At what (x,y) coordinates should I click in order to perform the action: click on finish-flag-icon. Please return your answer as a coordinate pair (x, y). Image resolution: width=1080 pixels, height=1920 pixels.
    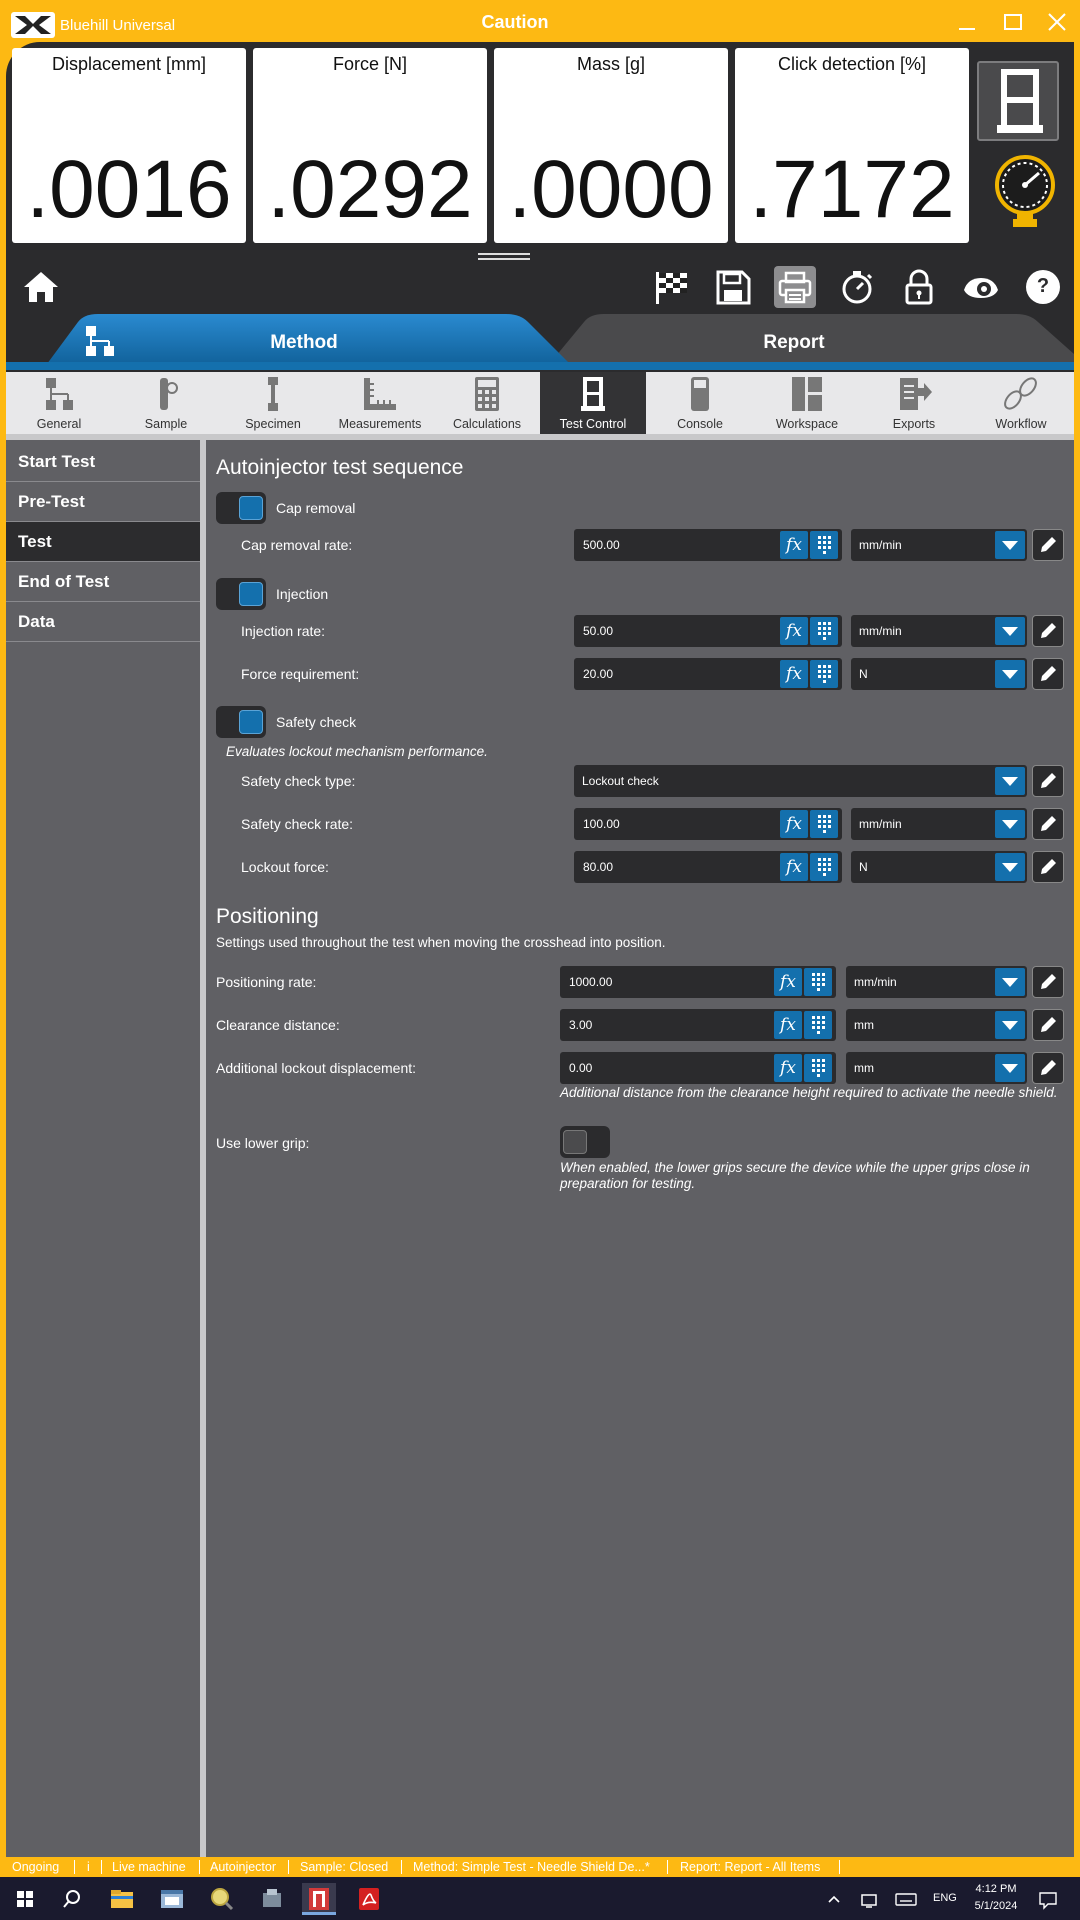
    Looking at the image, I should click on (671, 287).